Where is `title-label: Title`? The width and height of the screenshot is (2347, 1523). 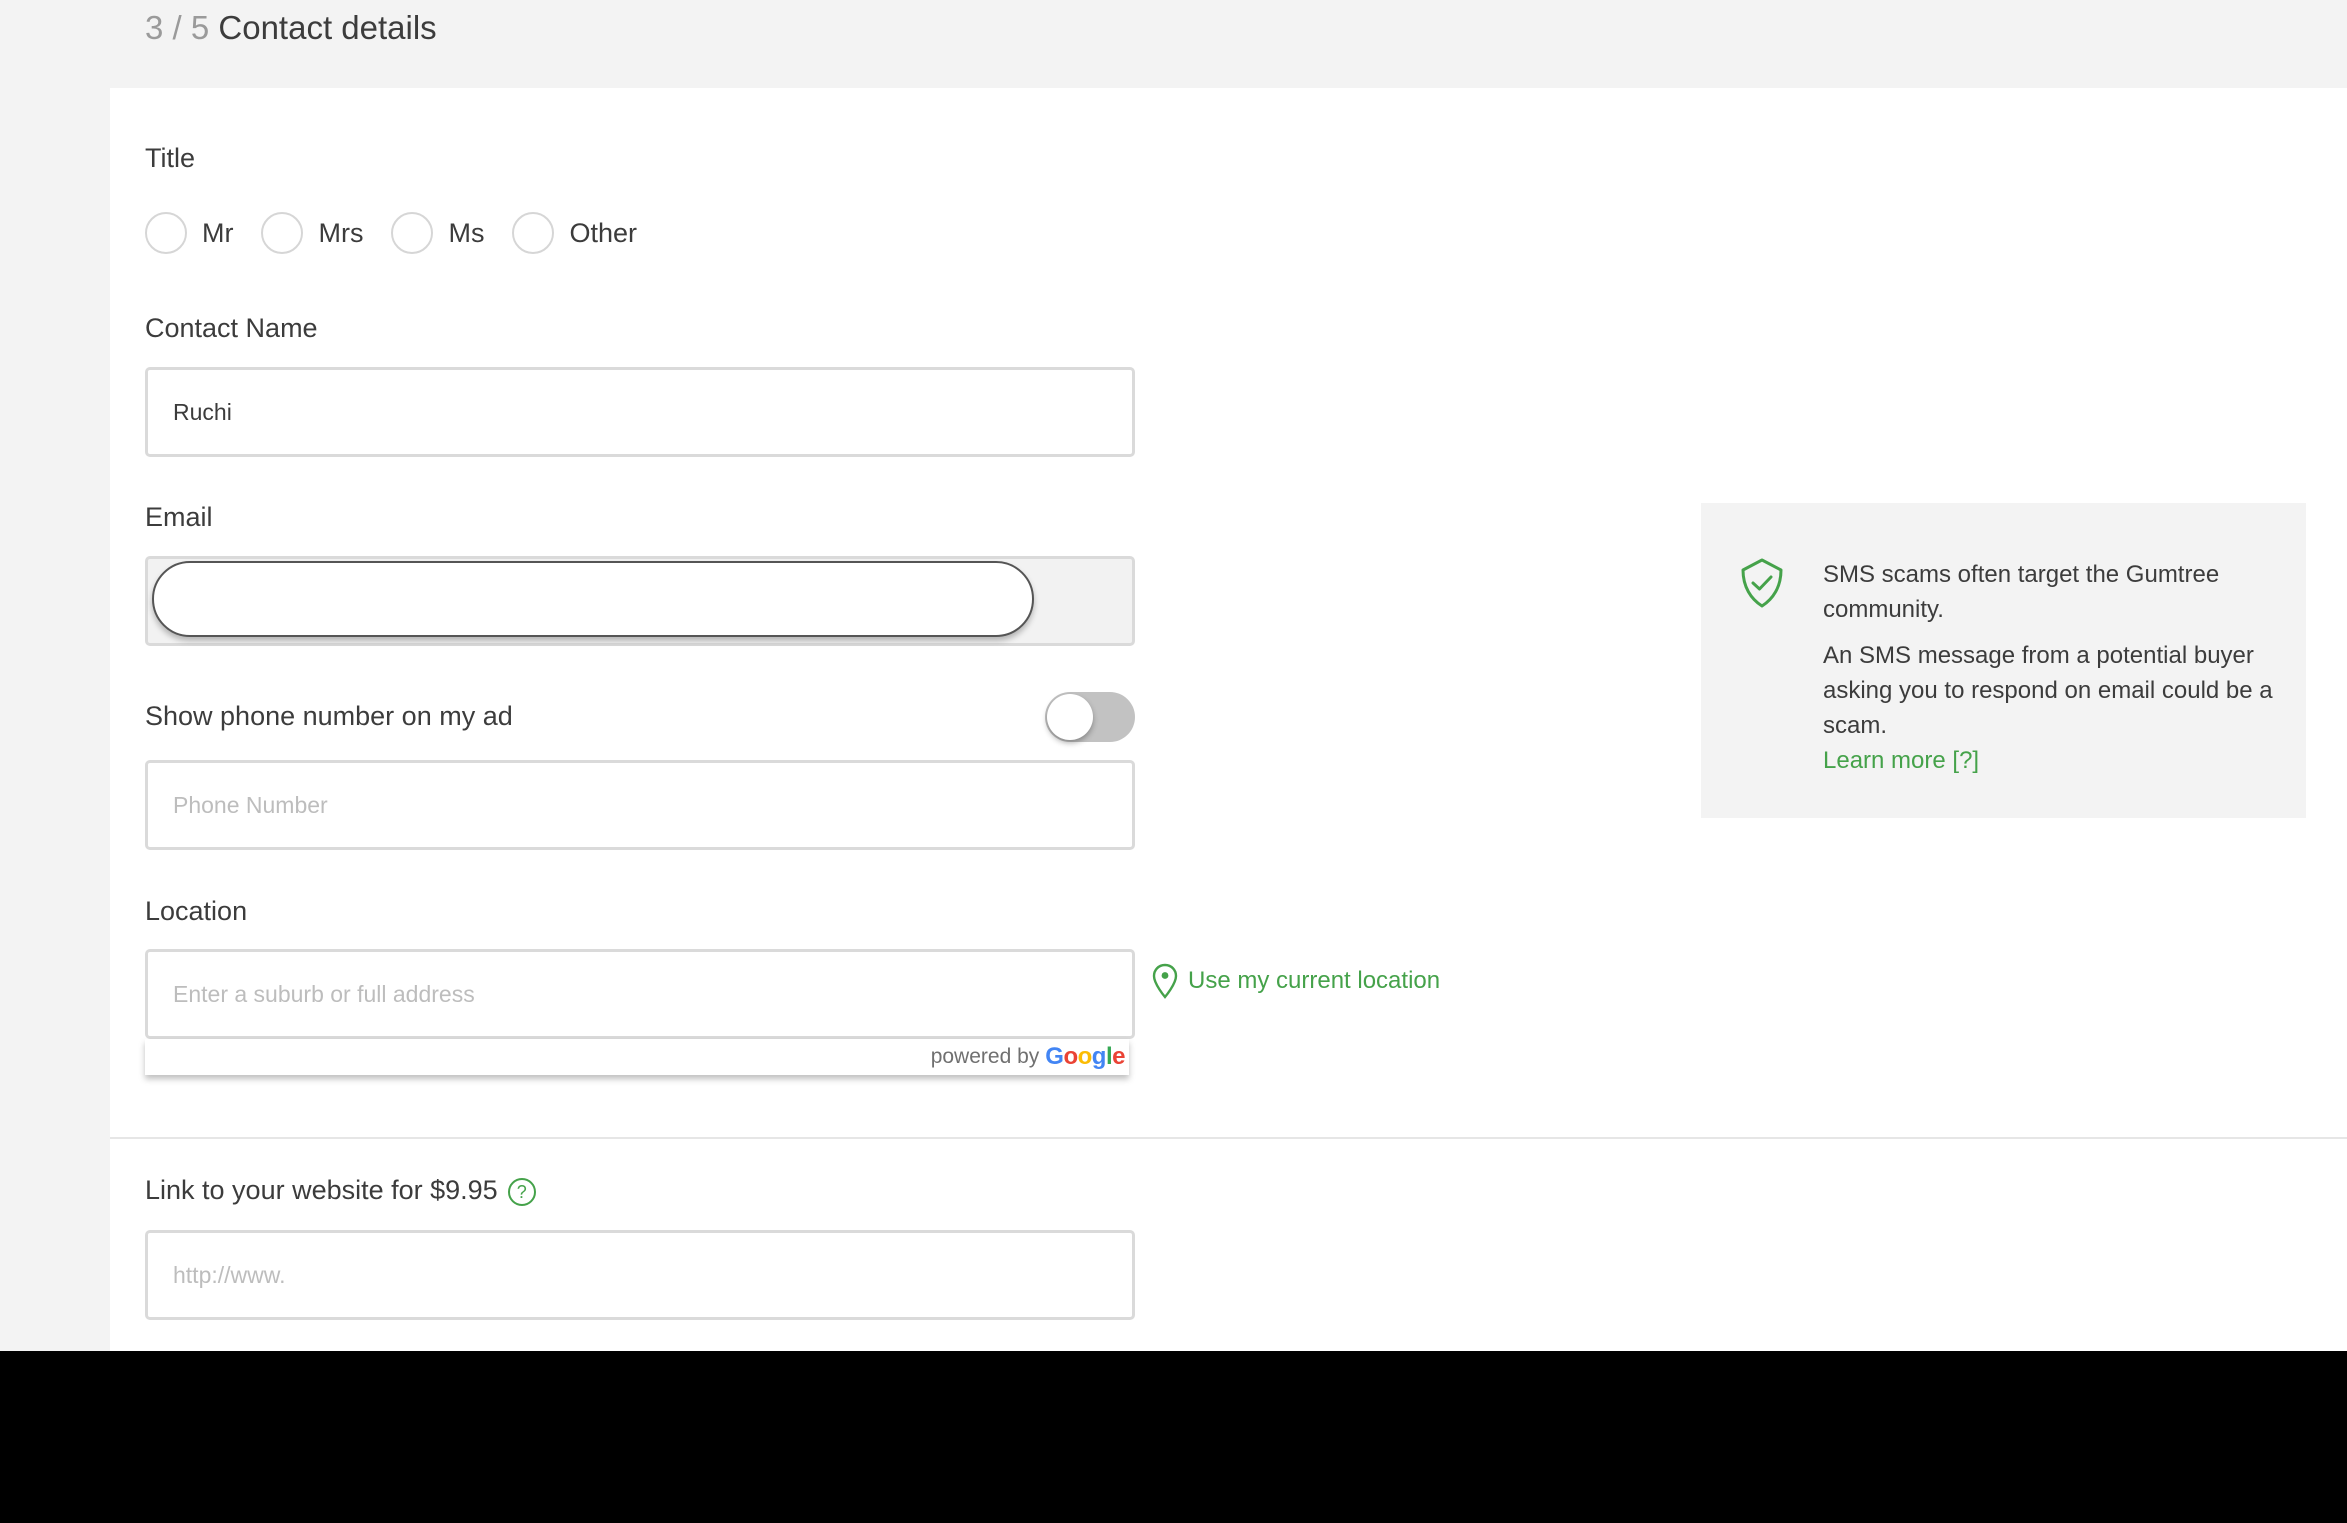 title-label: Title is located at coordinates (170, 158).